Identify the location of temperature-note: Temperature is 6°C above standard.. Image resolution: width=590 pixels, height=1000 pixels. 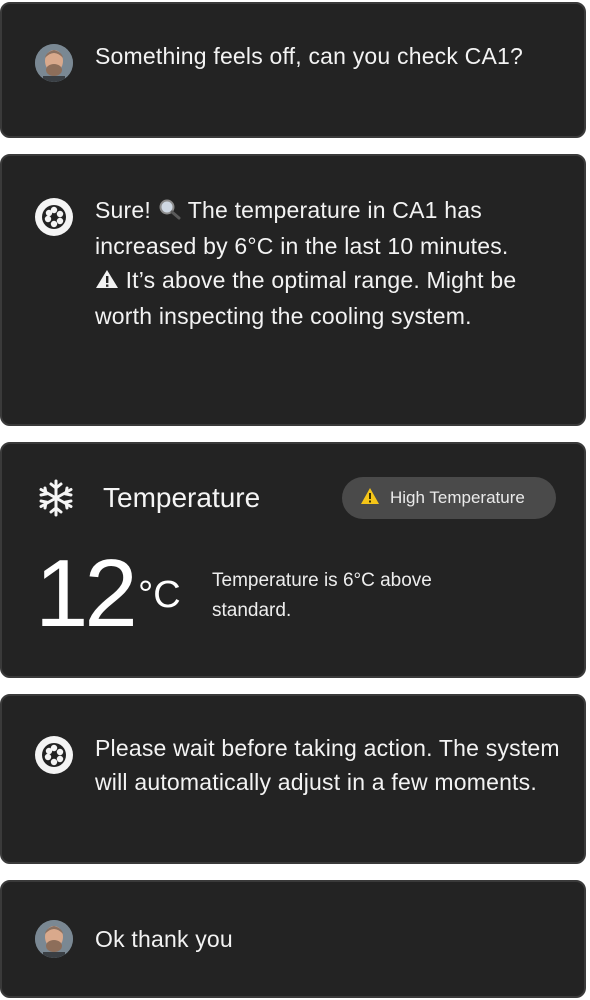
(322, 595).